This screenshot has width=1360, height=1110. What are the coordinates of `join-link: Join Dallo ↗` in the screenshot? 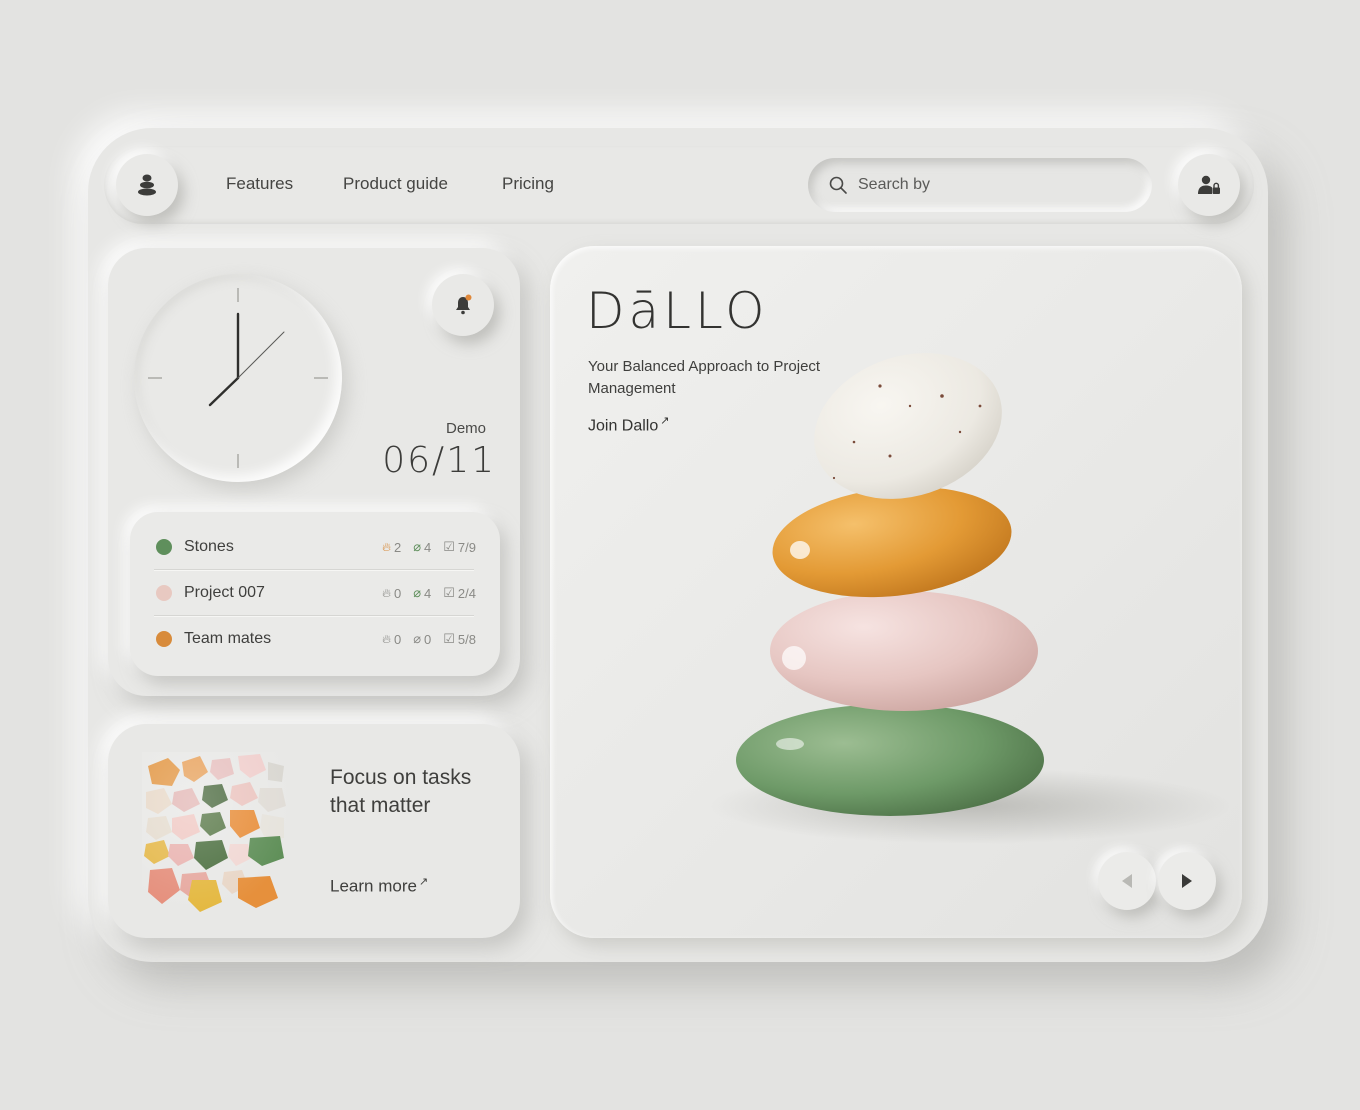 It's located at (628, 424).